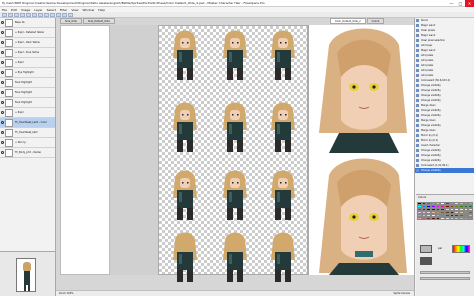  Describe the element at coordinates (25, 10) in the screenshot. I see `menu-image: Image` at that location.